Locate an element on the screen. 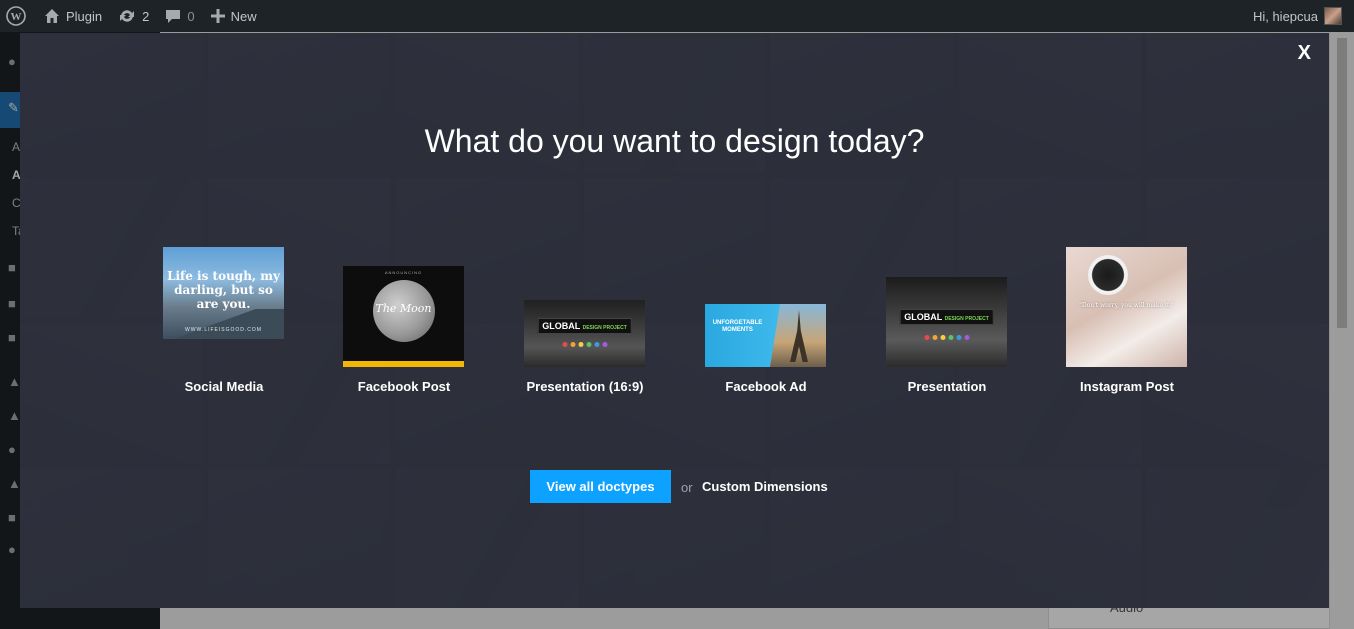 The image size is (1354, 629). or-separator: or is located at coordinates (687, 487).